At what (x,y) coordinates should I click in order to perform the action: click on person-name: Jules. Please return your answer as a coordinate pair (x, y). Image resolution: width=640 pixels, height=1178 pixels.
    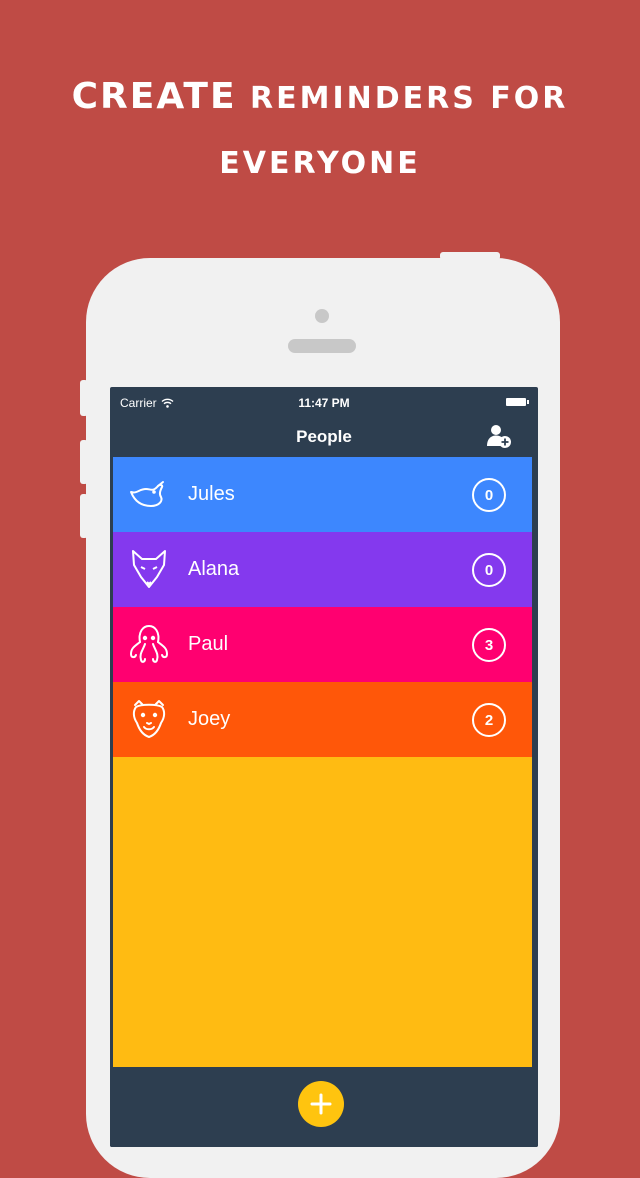
    Looking at the image, I should click on (211, 494).